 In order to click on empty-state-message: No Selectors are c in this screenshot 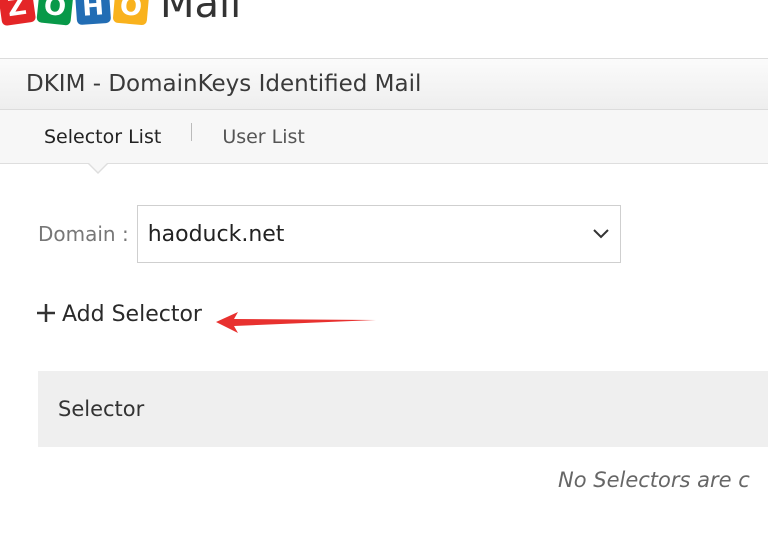, I will do `click(654, 480)`.